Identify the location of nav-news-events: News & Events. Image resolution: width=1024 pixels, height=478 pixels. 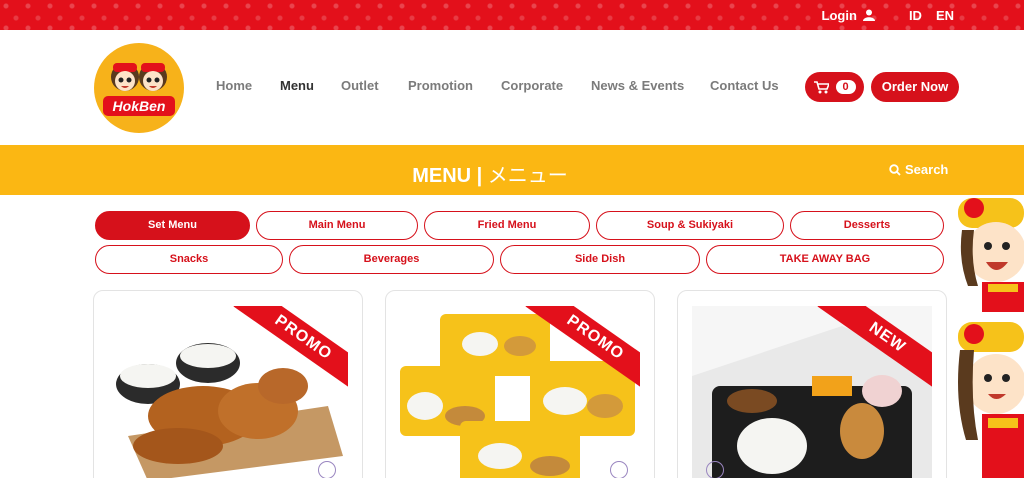
(637, 85).